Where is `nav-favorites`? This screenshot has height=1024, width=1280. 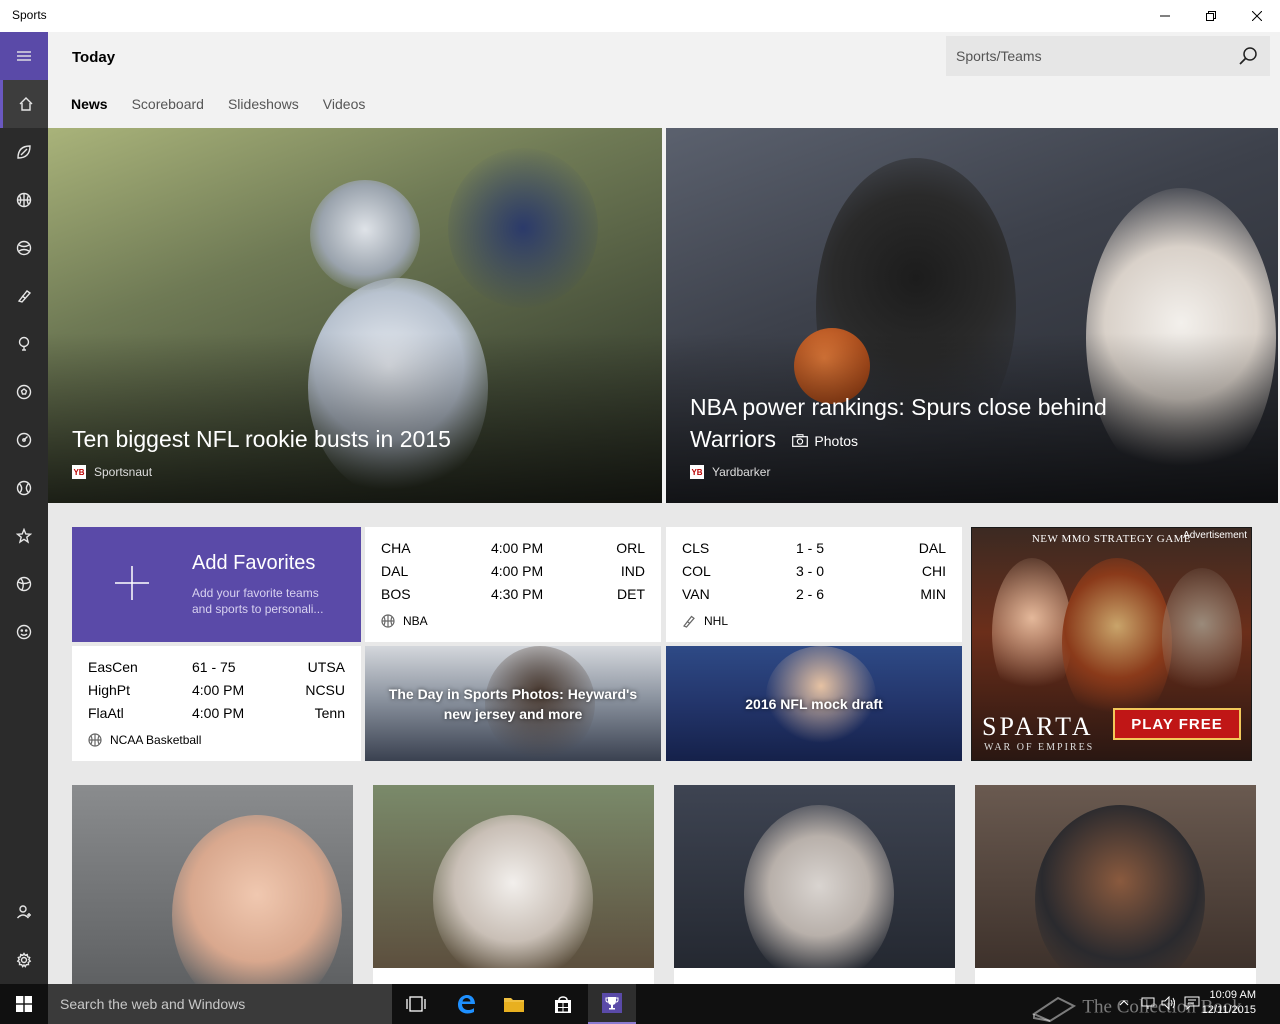 nav-favorites is located at coordinates (24, 536).